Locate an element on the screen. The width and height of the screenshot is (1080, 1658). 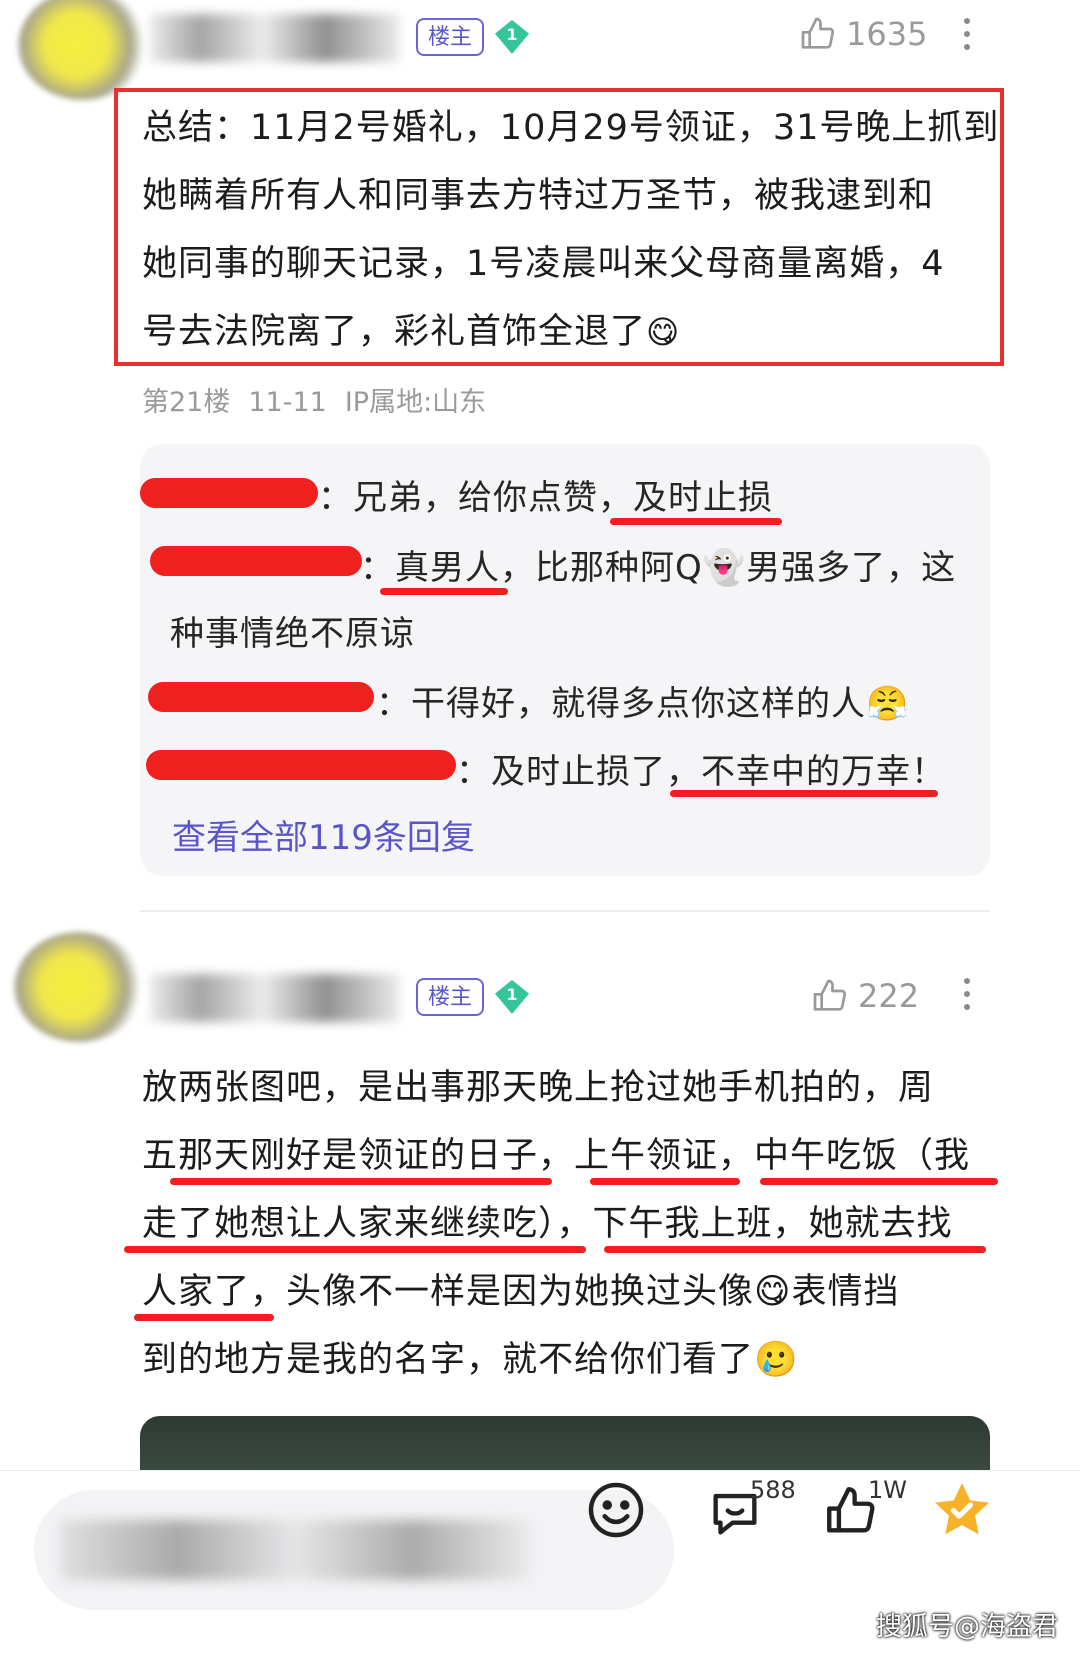
reply-4: ：及时止损了，不幸中的万幸！ is located at coordinates (701, 768).